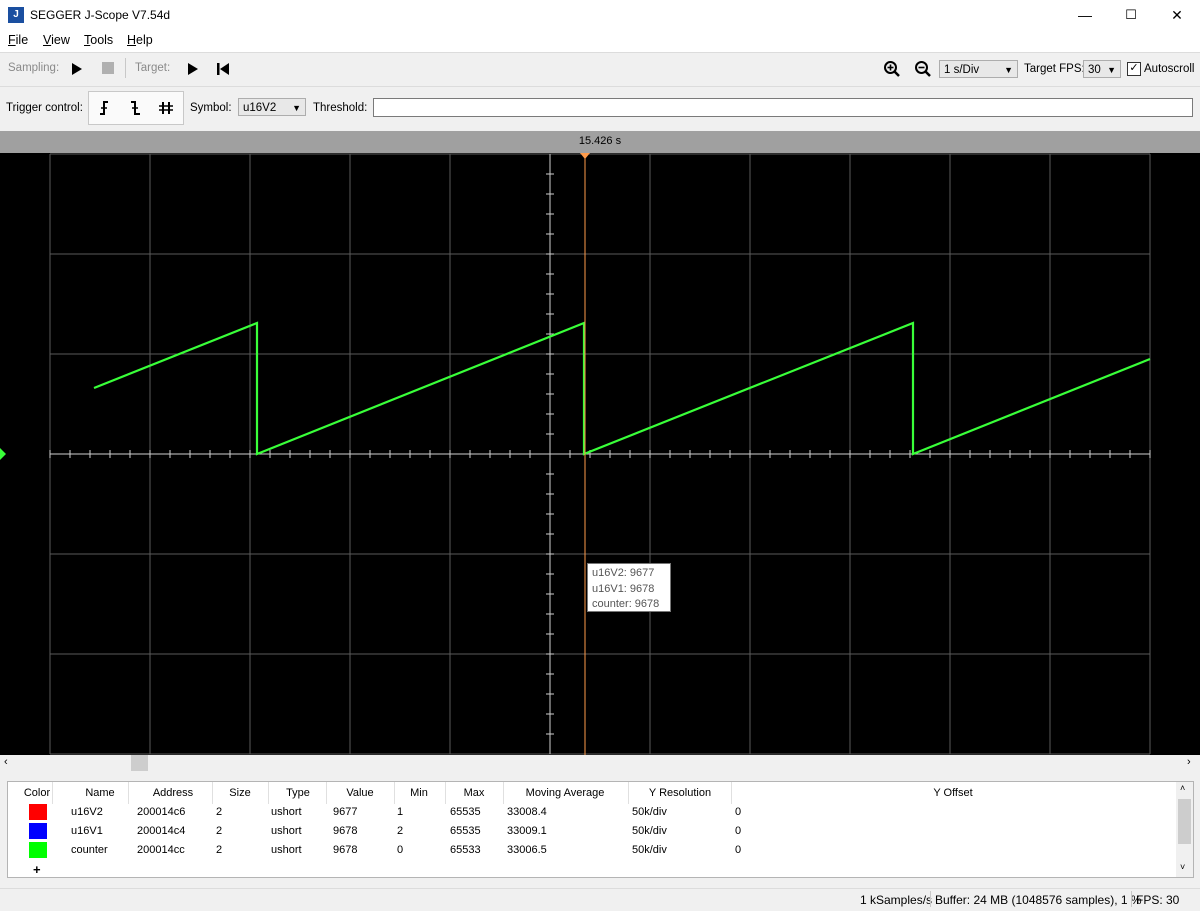 The width and height of the screenshot is (1200, 911). I want to click on horizontal-scroll-thumb, so click(139, 763).